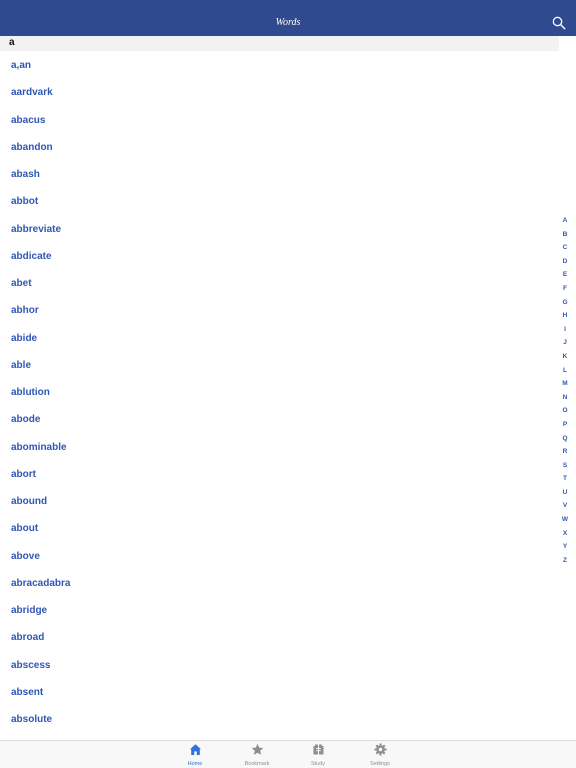  Describe the element at coordinates (31, 256) in the screenshot. I see `word-label: abdicate` at that location.